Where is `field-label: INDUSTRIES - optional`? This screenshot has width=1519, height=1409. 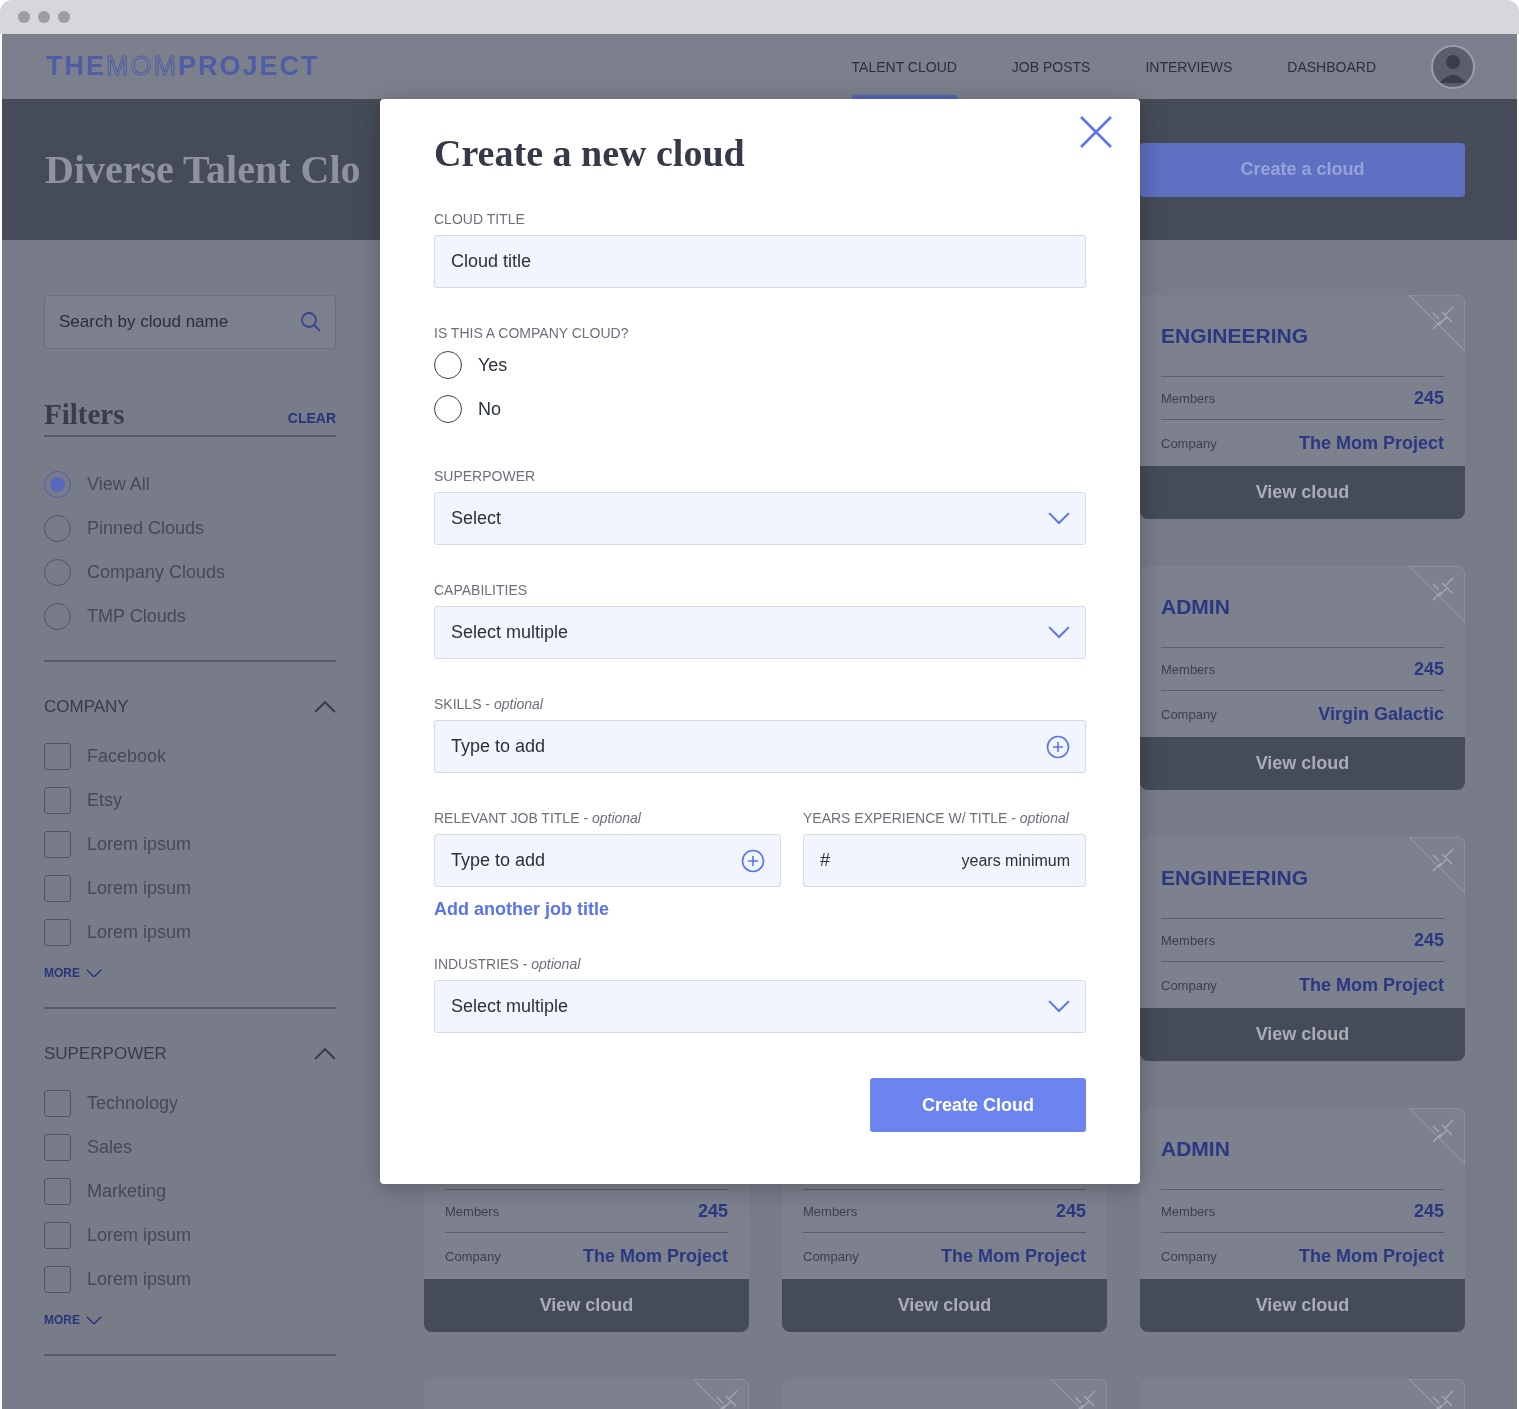 field-label: INDUSTRIES - optional is located at coordinates (508, 964).